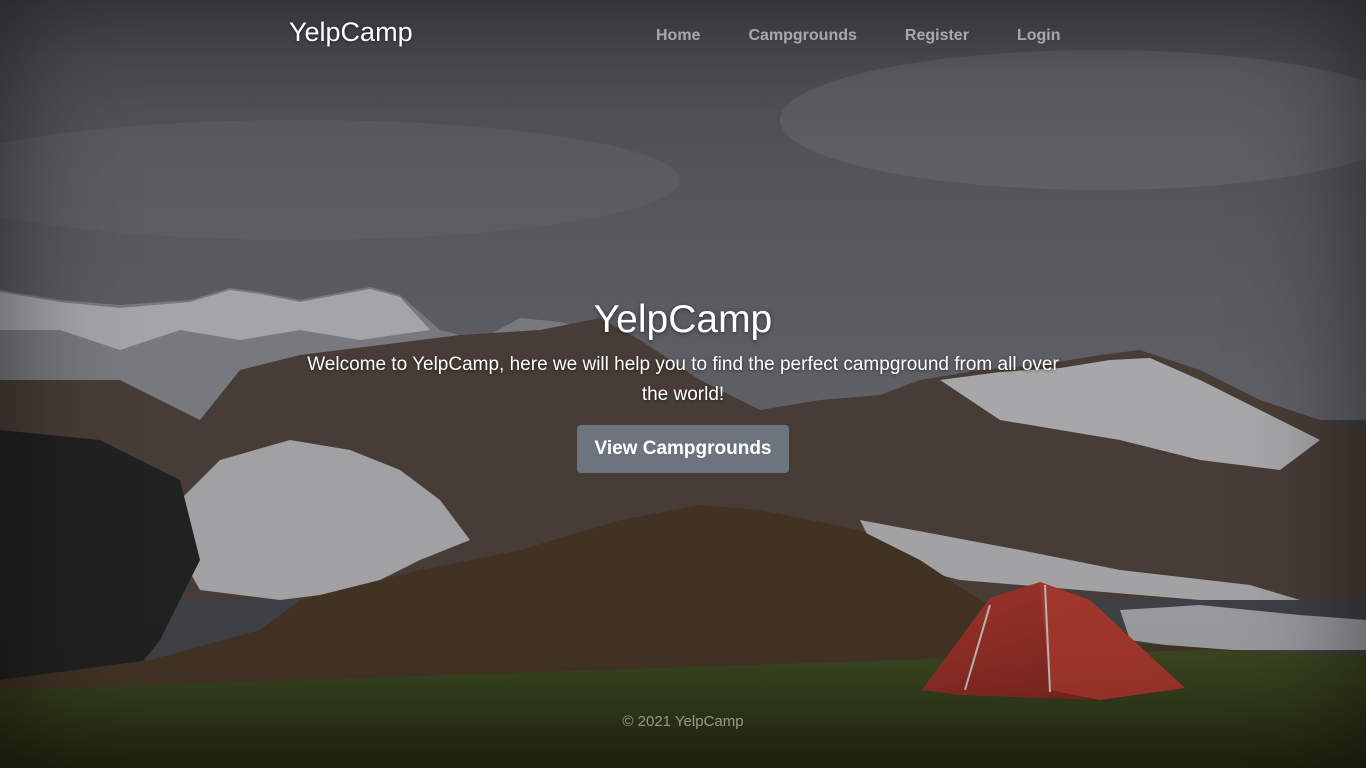 The width and height of the screenshot is (1366, 768). Describe the element at coordinates (802, 36) in the screenshot. I see `nav-link-campgrounds: Campgrounds` at that location.